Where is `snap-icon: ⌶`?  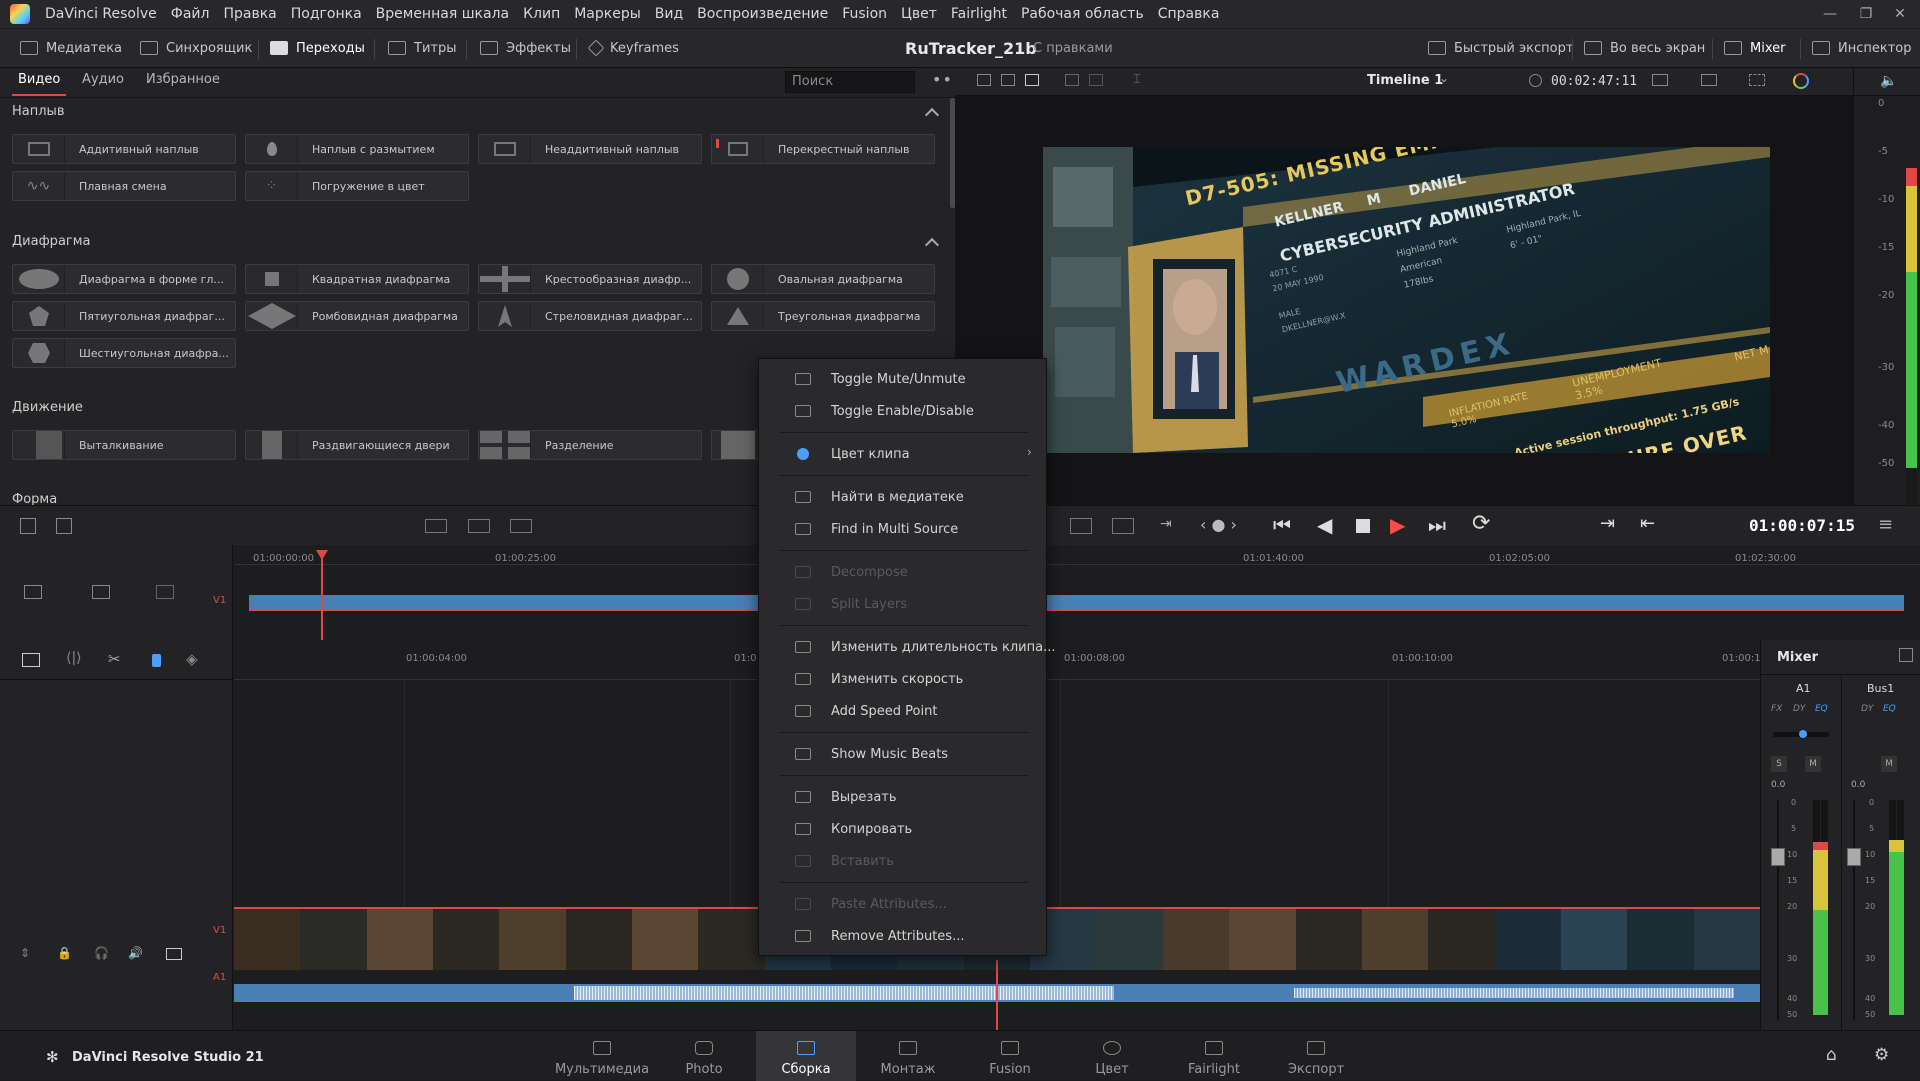
snap-icon: ⌶ is located at coordinates (1137, 79).